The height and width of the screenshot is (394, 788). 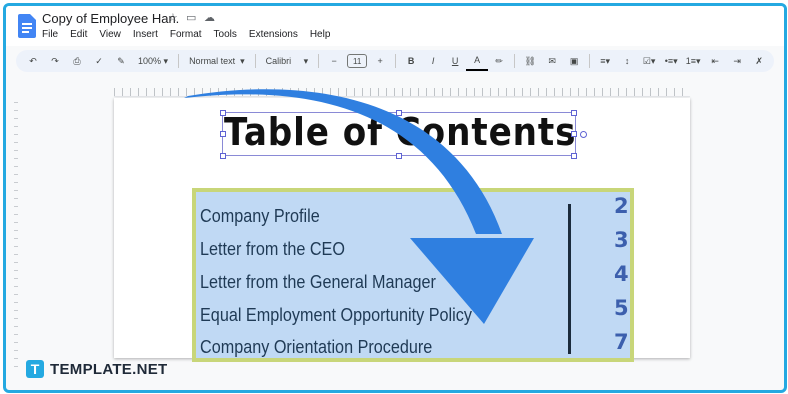 I want to click on template-net-brand: T TEMPLATE.NET, so click(x=96, y=369).